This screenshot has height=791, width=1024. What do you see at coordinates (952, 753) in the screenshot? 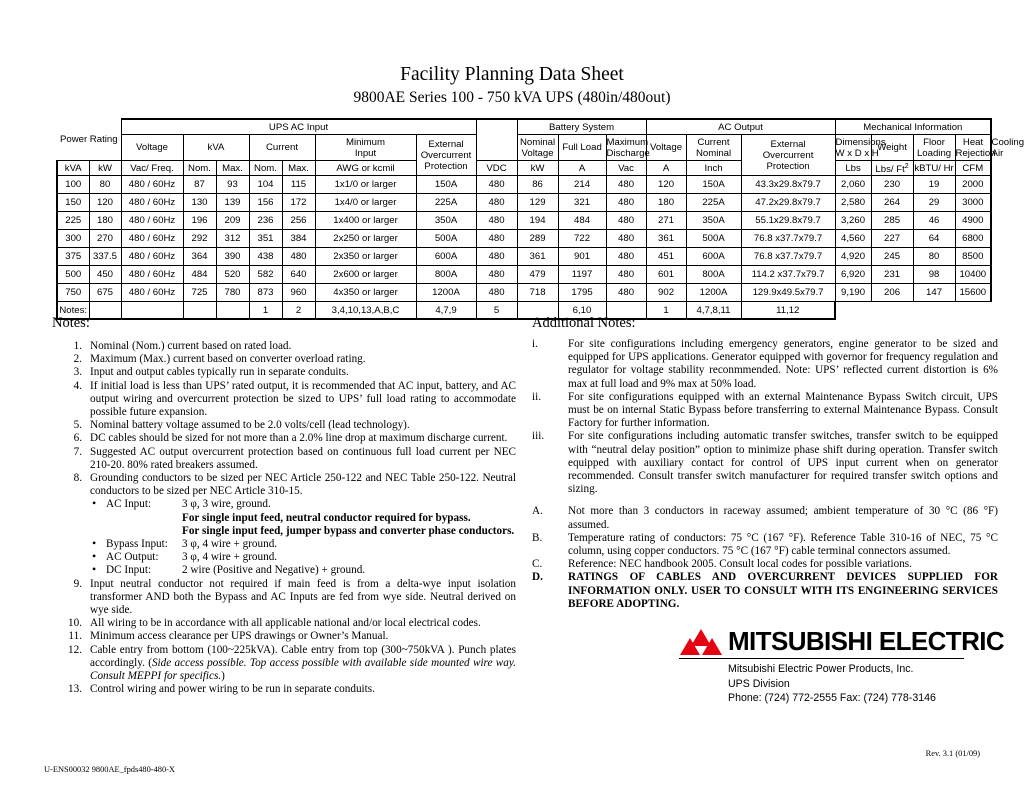
I see `revision-label: Rev. 3.1 (01/09)` at bounding box center [952, 753].